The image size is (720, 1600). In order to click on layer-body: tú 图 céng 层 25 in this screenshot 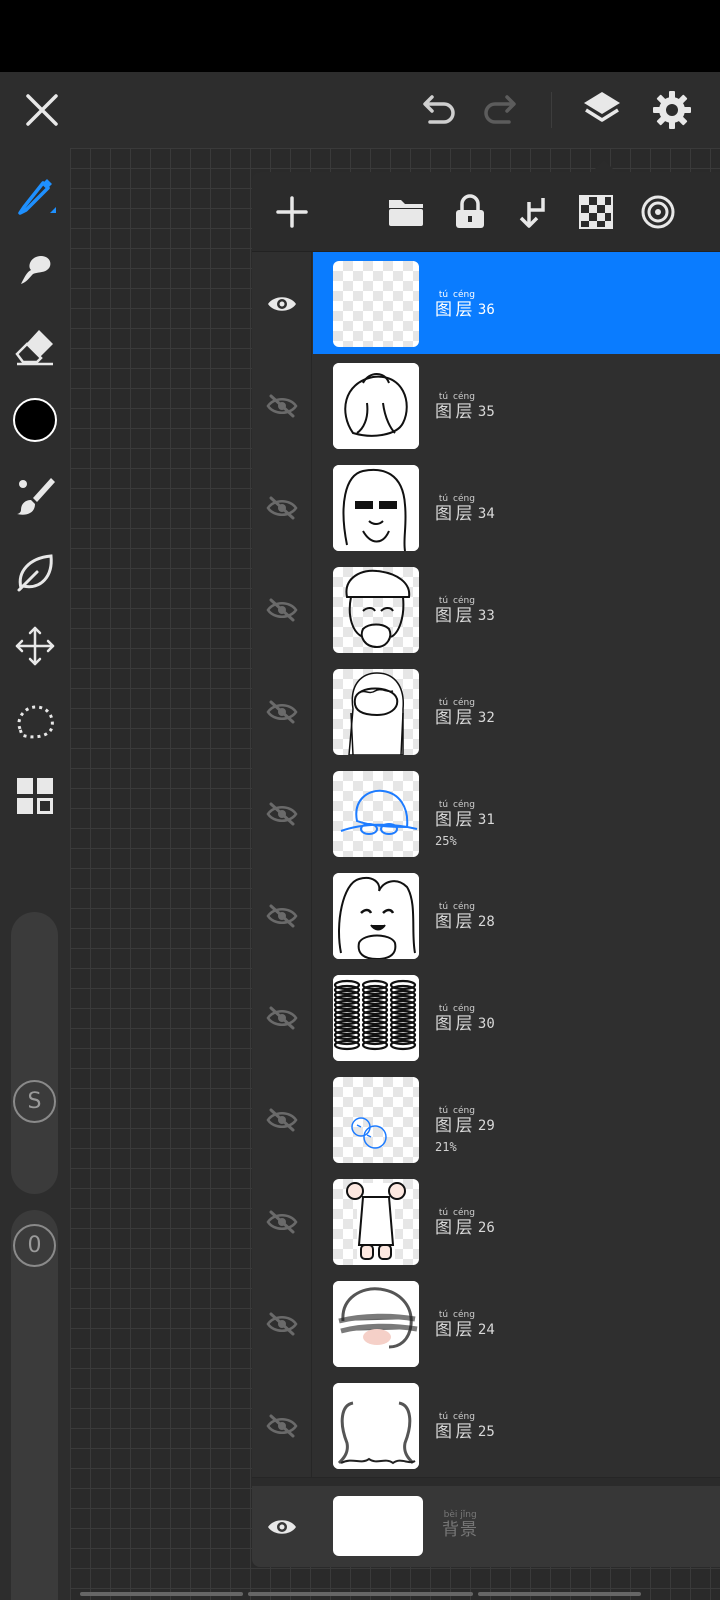, I will do `click(516, 1426)`.